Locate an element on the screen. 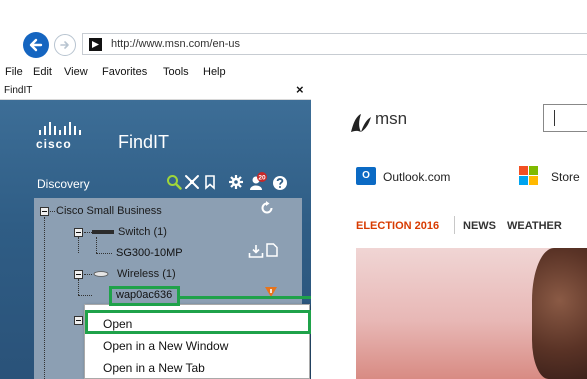 This screenshot has width=587, height=379. menu-tools: Tools is located at coordinates (176, 72).